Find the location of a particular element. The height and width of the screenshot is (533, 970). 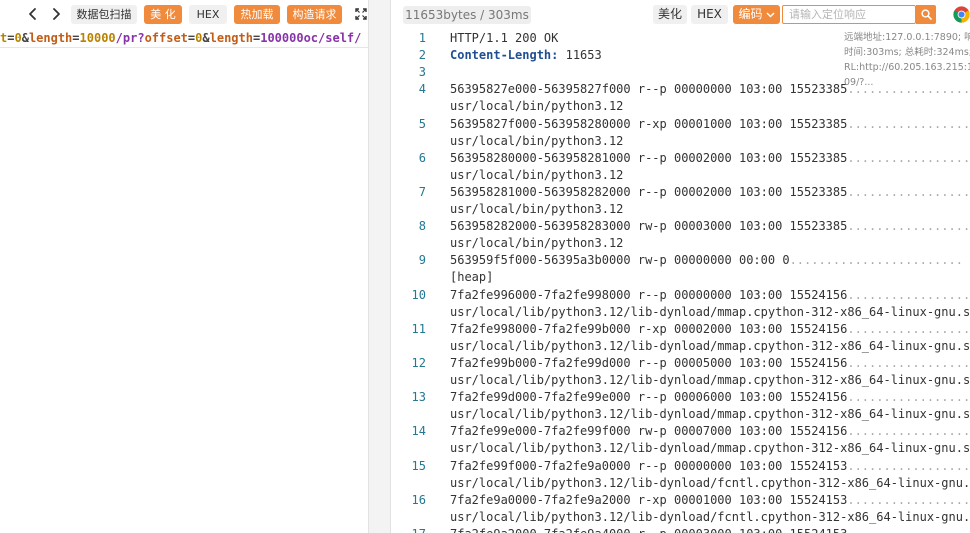

back-button is located at coordinates (33, 14).